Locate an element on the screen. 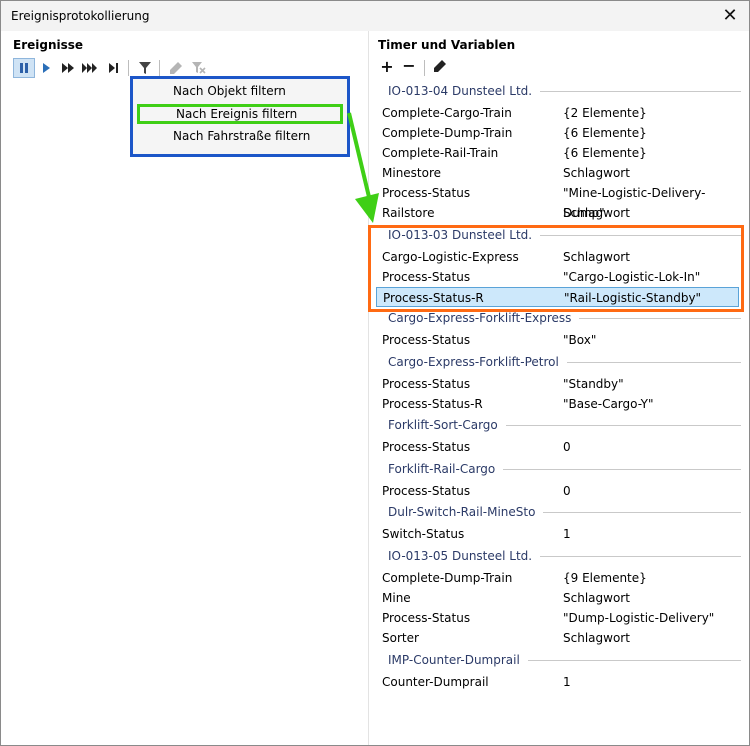  variable-row: Process-Status "Dump-Logistic-Delivery" is located at coordinates (557, 618).